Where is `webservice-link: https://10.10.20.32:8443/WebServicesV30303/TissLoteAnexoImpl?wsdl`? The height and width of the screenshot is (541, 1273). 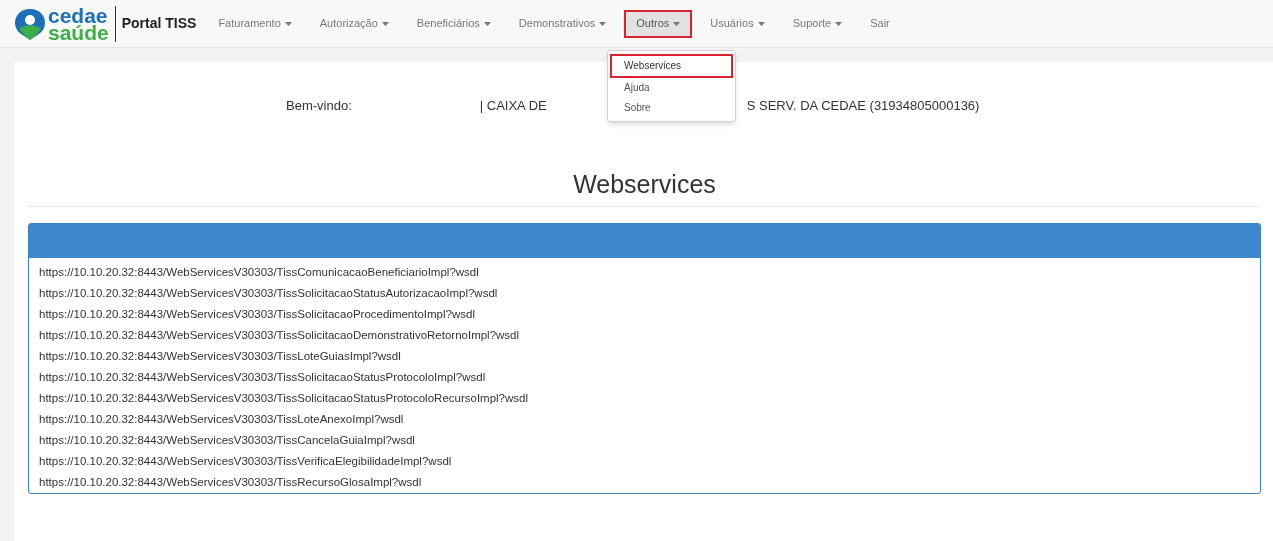 webservice-link: https://10.10.20.32:8443/WebServicesV30303/TissLoteAnexoImpl?wsdl is located at coordinates (221, 419).